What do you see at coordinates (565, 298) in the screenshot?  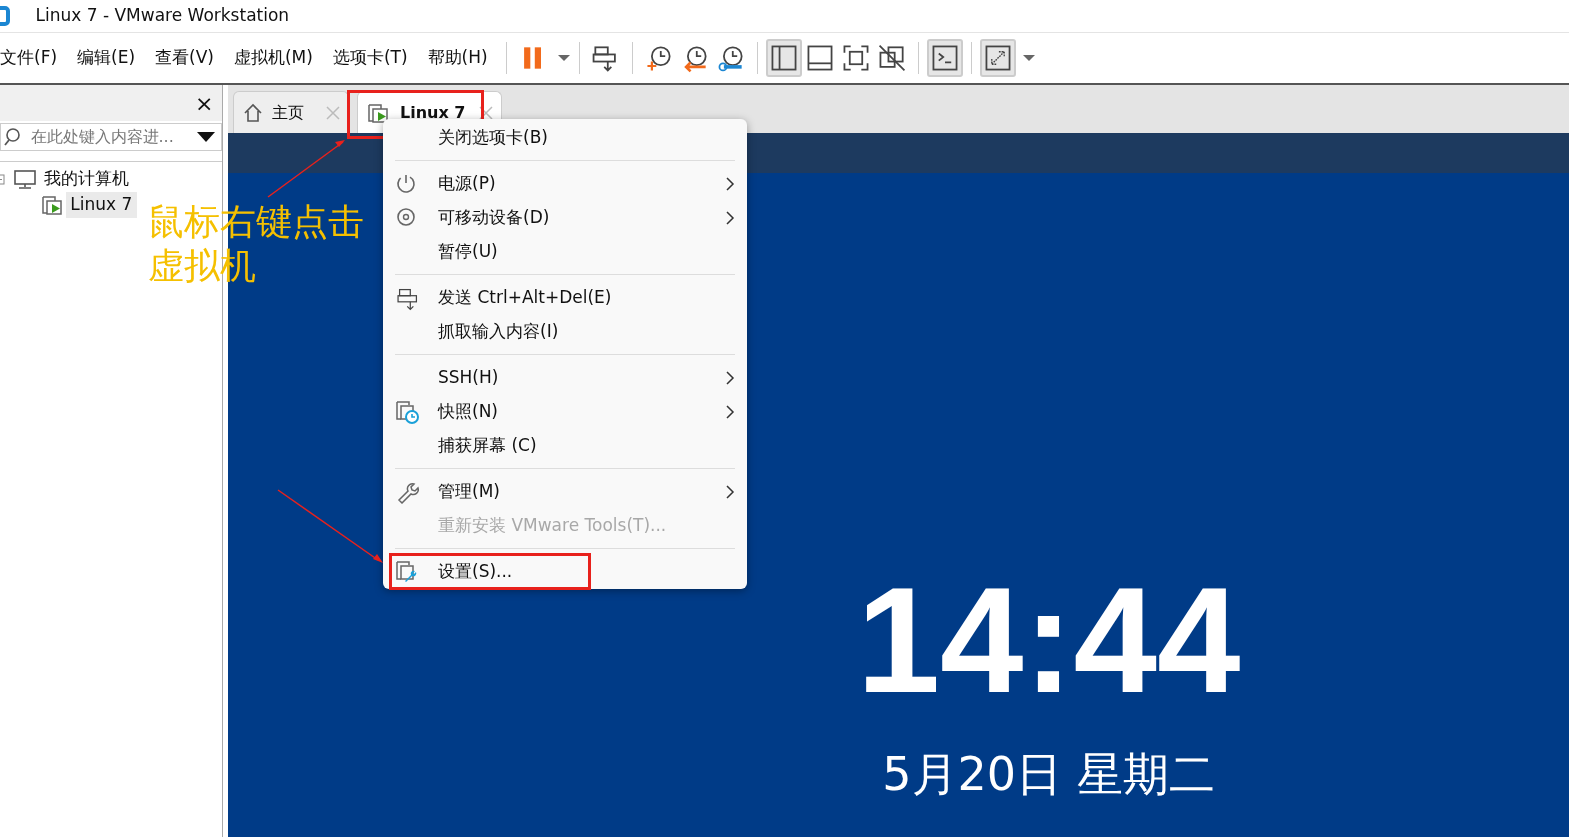 I see `menu-item: 发送 Ctrl+Alt+Del(E)` at bounding box center [565, 298].